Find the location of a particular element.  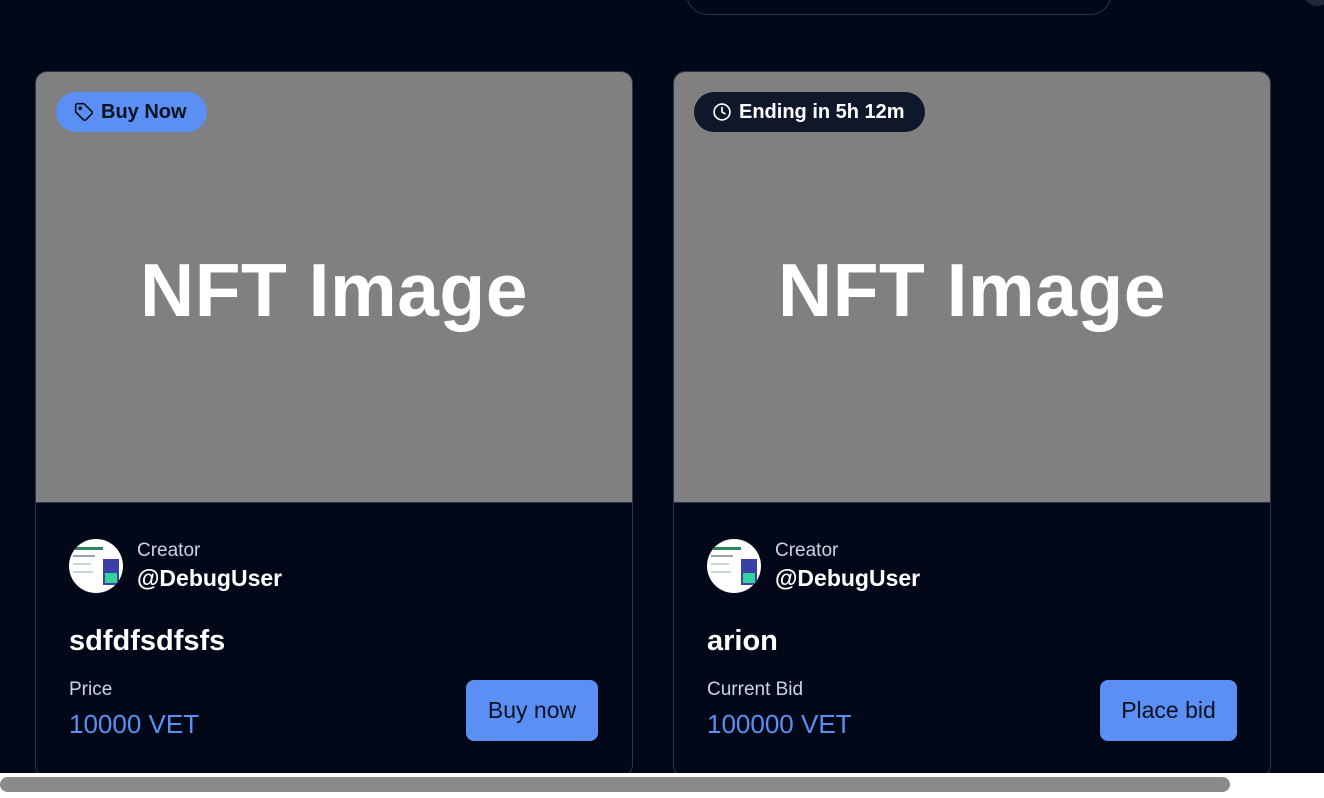

buy-now-badge: Buy Now is located at coordinates (131, 112).